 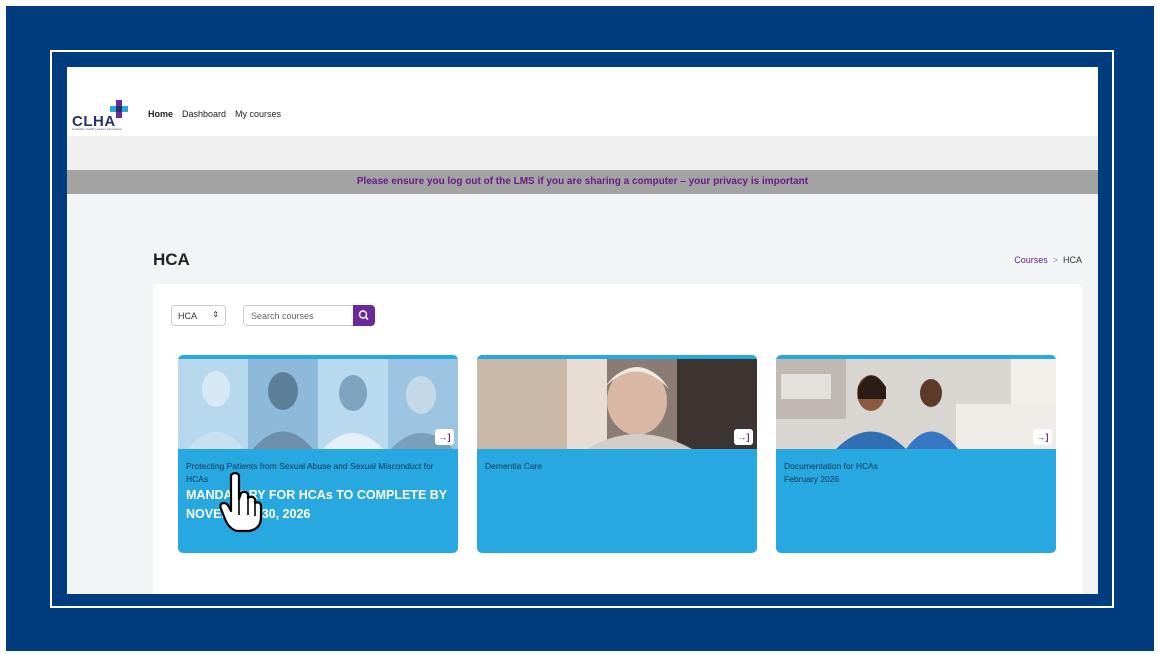 What do you see at coordinates (160, 114) in the screenshot?
I see `nav-home: Home` at bounding box center [160, 114].